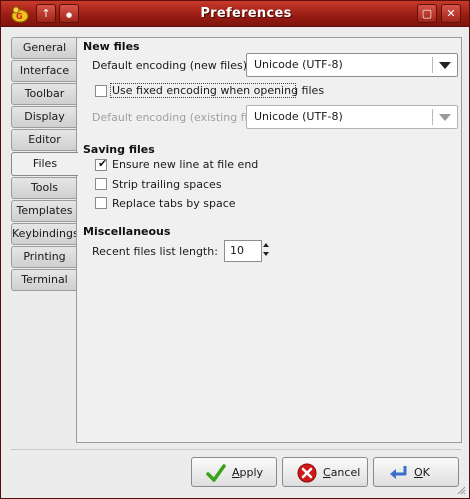 The image size is (470, 499). I want to click on tab-toolbar: Toolbar, so click(44, 94).